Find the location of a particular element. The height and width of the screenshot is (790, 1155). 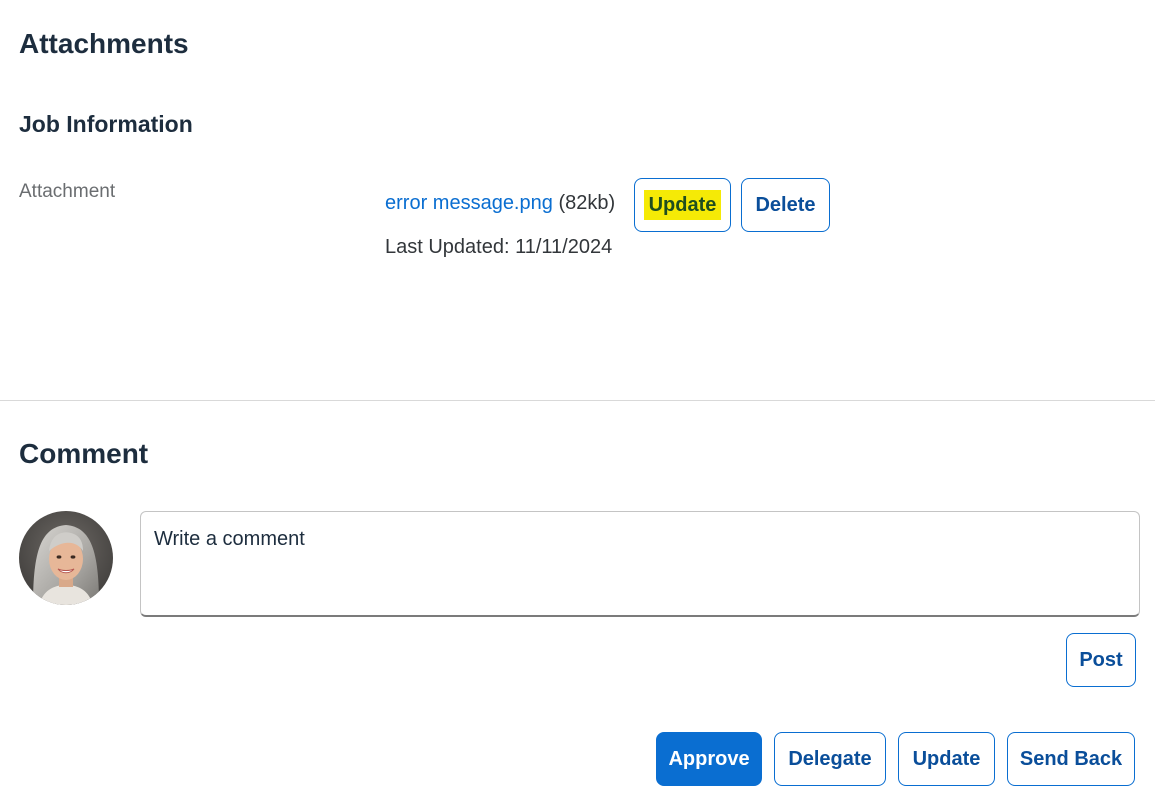

attachment-file-row: error message.png (82kb) is located at coordinates (500, 203).